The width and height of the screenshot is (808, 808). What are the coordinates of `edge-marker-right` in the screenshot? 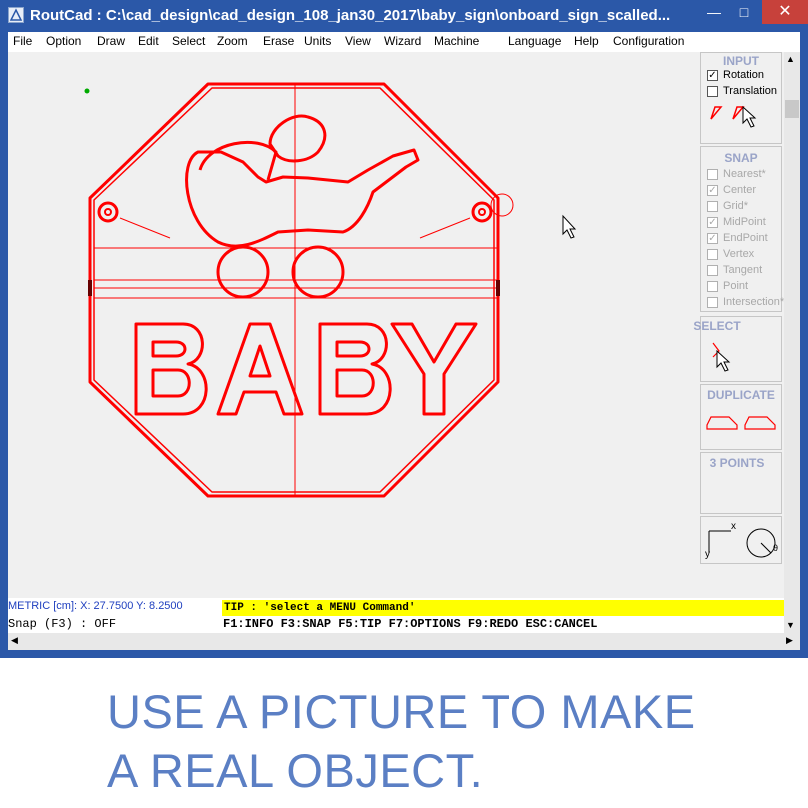 It's located at (498, 288).